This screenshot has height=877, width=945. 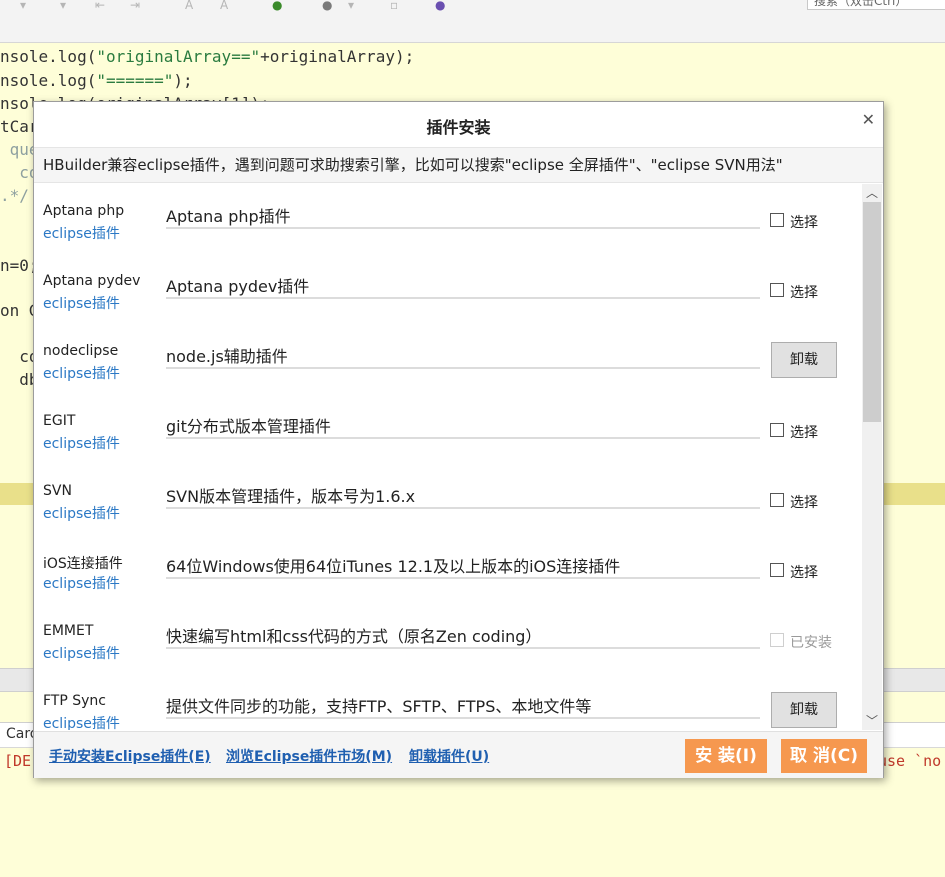 What do you see at coordinates (379, 706) in the screenshot?
I see `plugin-description: 提供文件同步的功能，支持FTP、SFTP、FTPS、本地文件等` at bounding box center [379, 706].